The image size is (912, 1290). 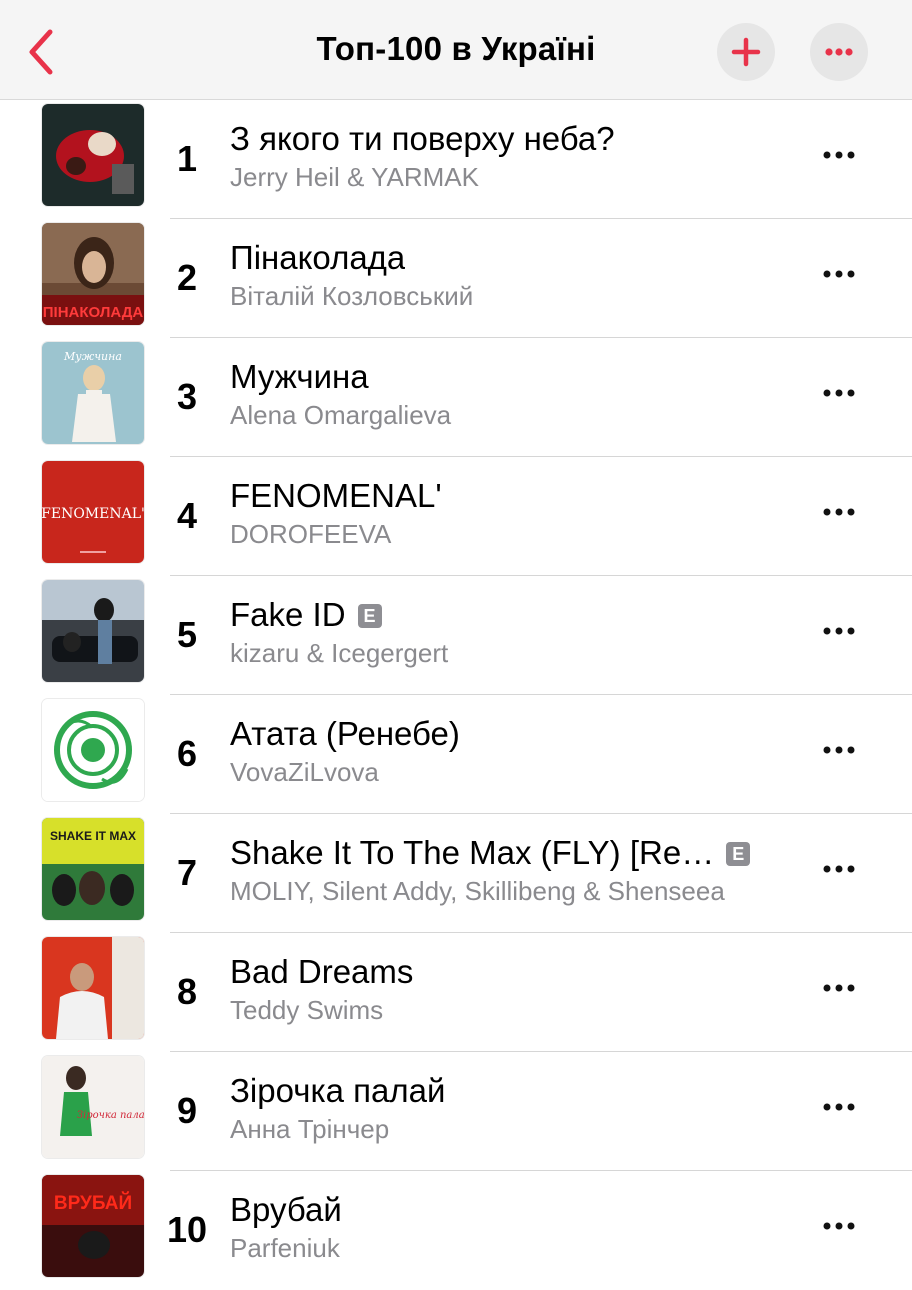 I want to click on plus-icon, so click(x=746, y=52).